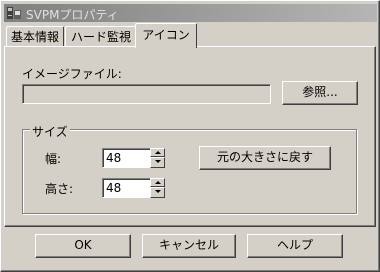  I want to click on tab-icon: アイコン, so click(166, 35).